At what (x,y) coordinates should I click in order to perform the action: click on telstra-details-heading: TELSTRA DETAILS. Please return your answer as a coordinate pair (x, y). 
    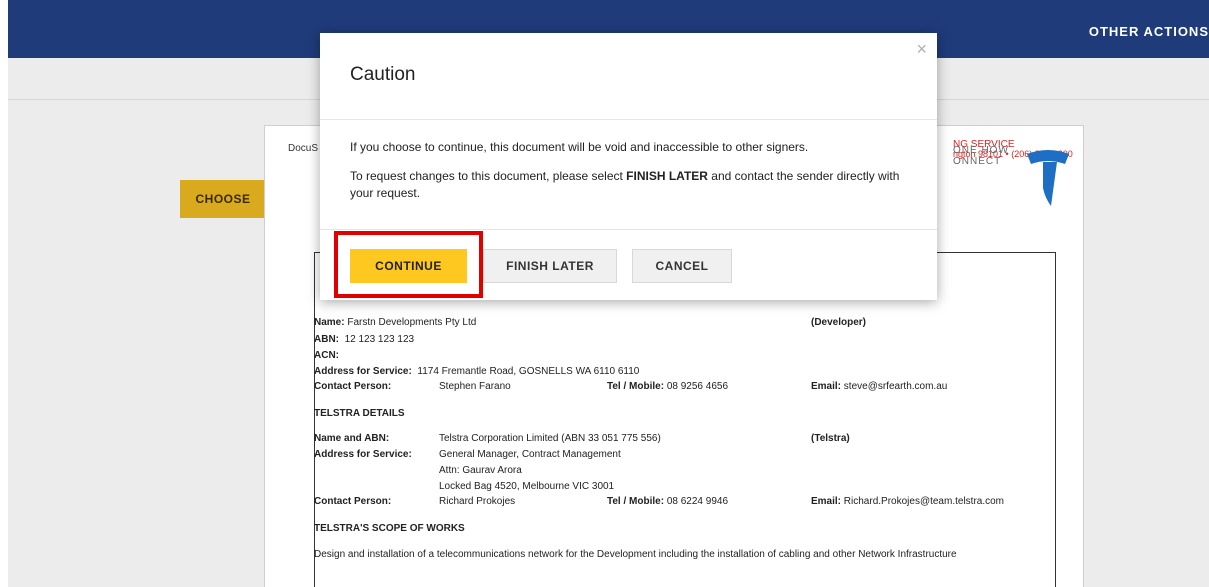
    Looking at the image, I should click on (359, 413).